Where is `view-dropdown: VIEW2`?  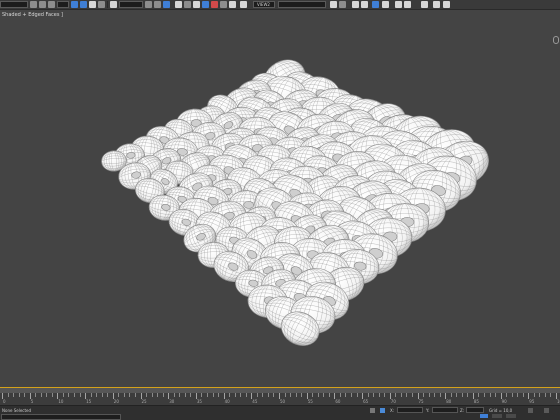 view-dropdown: VIEW2 is located at coordinates (264, 4).